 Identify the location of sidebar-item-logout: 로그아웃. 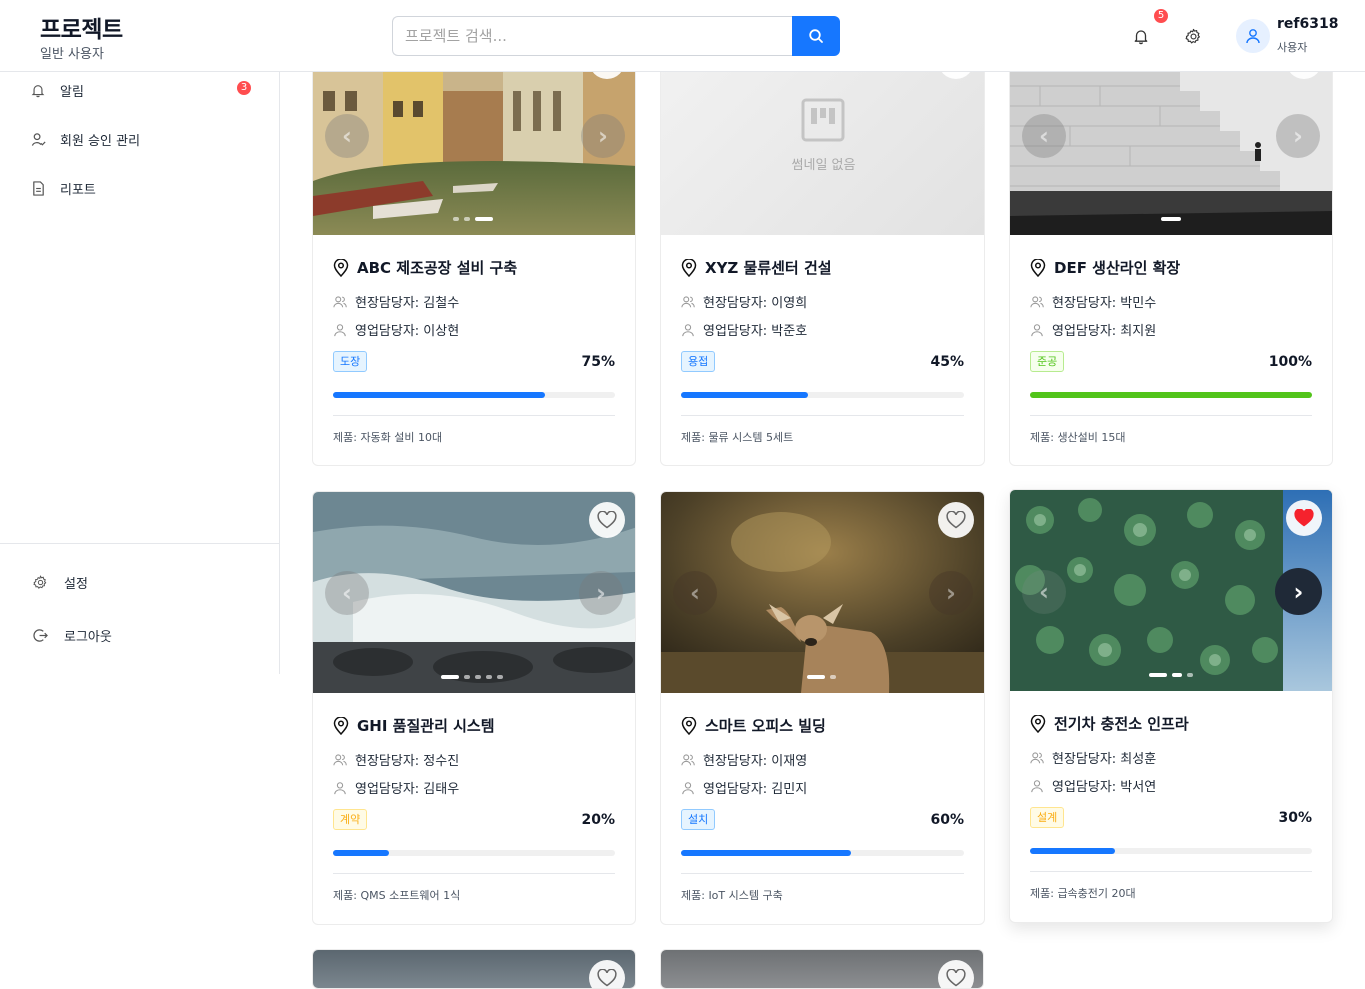
(139, 635).